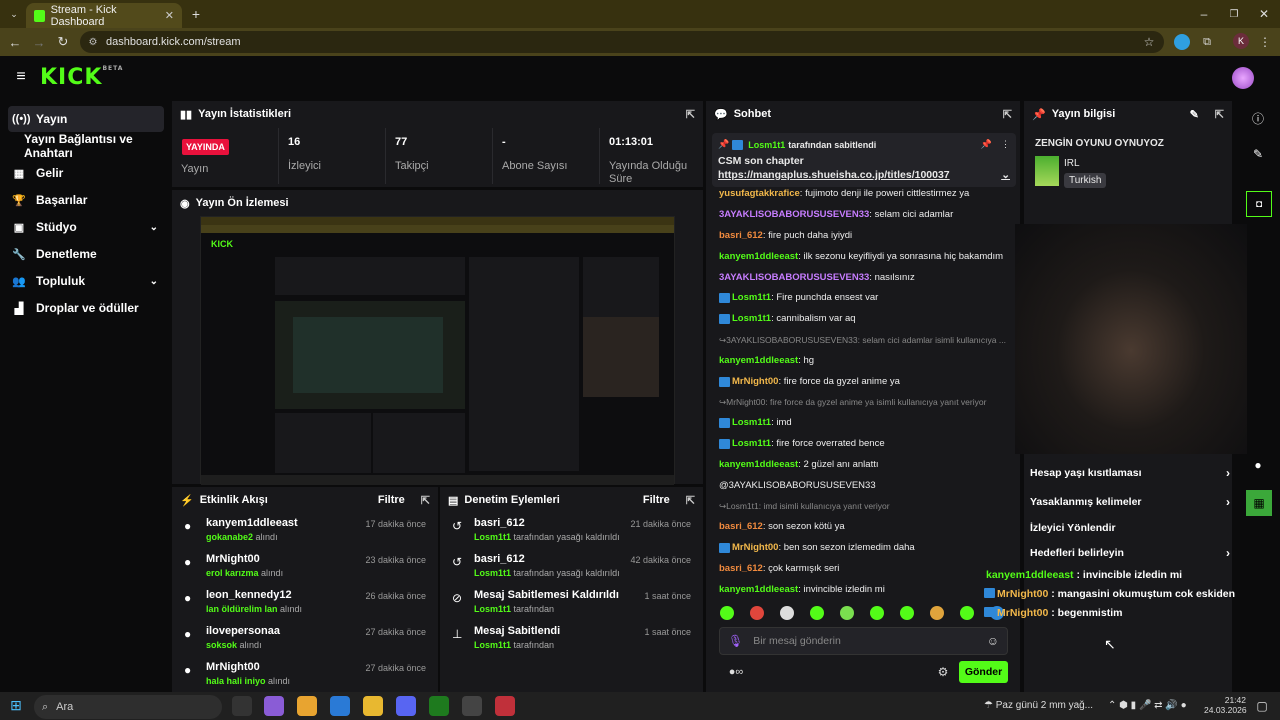 The height and width of the screenshot is (720, 1280). Describe the element at coordinates (63, 42) in the screenshot. I see `reload-icon: ↻` at that location.